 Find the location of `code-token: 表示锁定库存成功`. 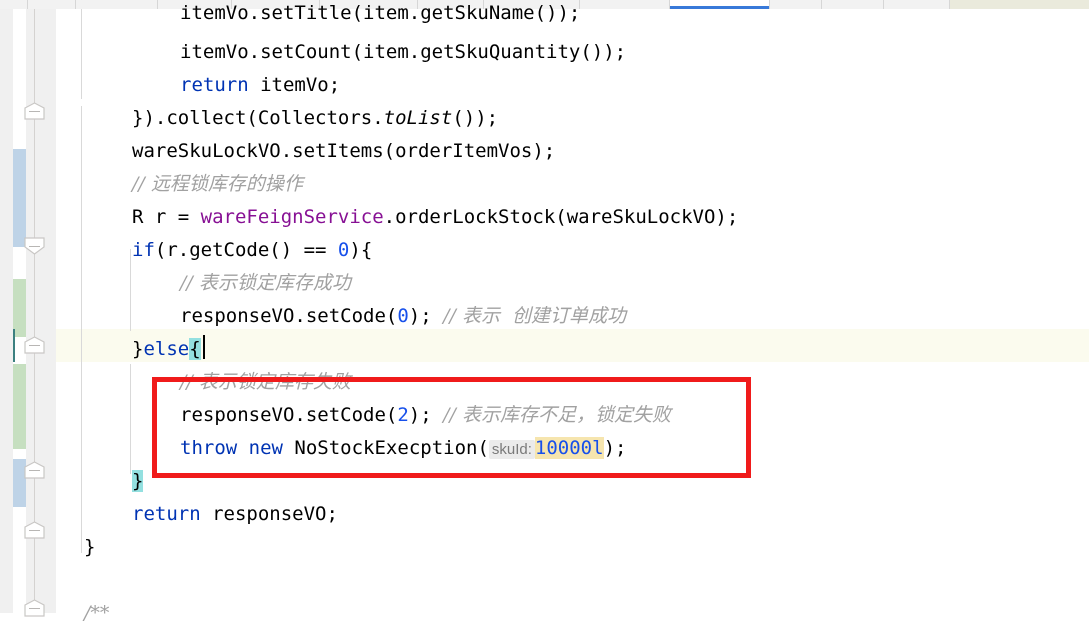

code-token: 表示锁定库存成功 is located at coordinates (274, 283).